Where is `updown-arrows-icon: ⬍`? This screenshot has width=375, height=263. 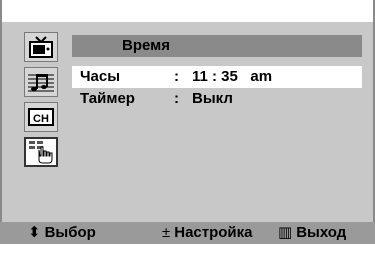
updown-arrows-icon: ⬍ is located at coordinates (34, 232).